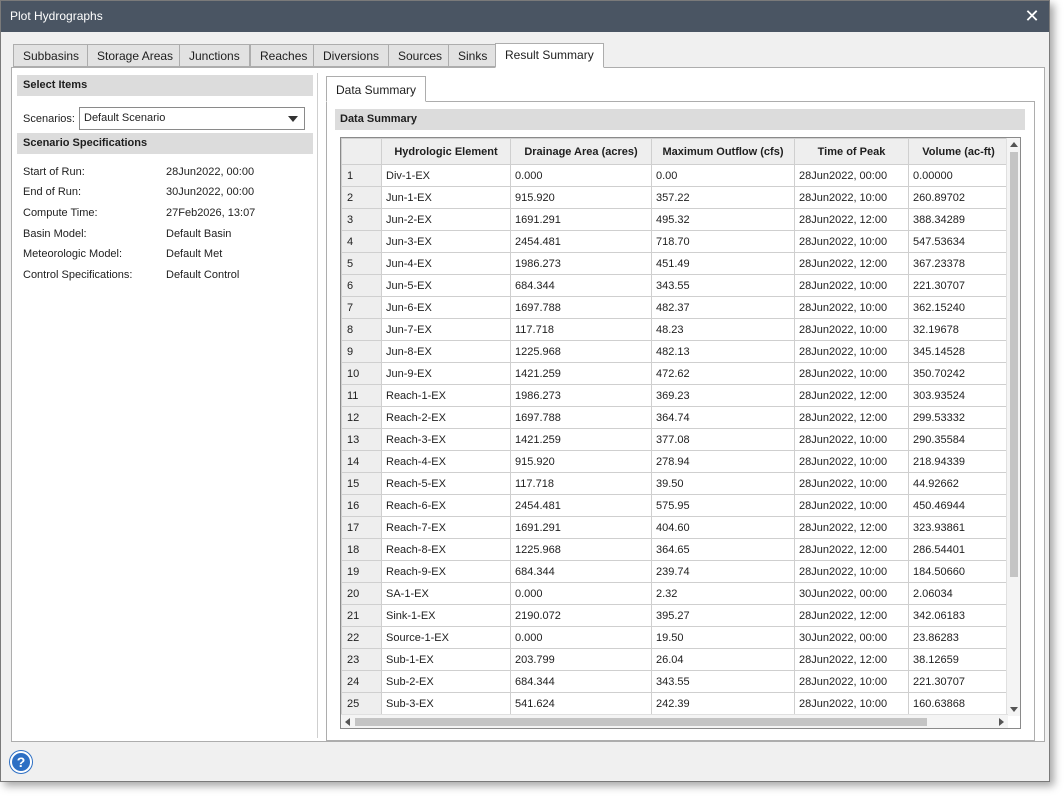  What do you see at coordinates (446, 329) in the screenshot?
I see `table-cell: Jun-7-EX` at bounding box center [446, 329].